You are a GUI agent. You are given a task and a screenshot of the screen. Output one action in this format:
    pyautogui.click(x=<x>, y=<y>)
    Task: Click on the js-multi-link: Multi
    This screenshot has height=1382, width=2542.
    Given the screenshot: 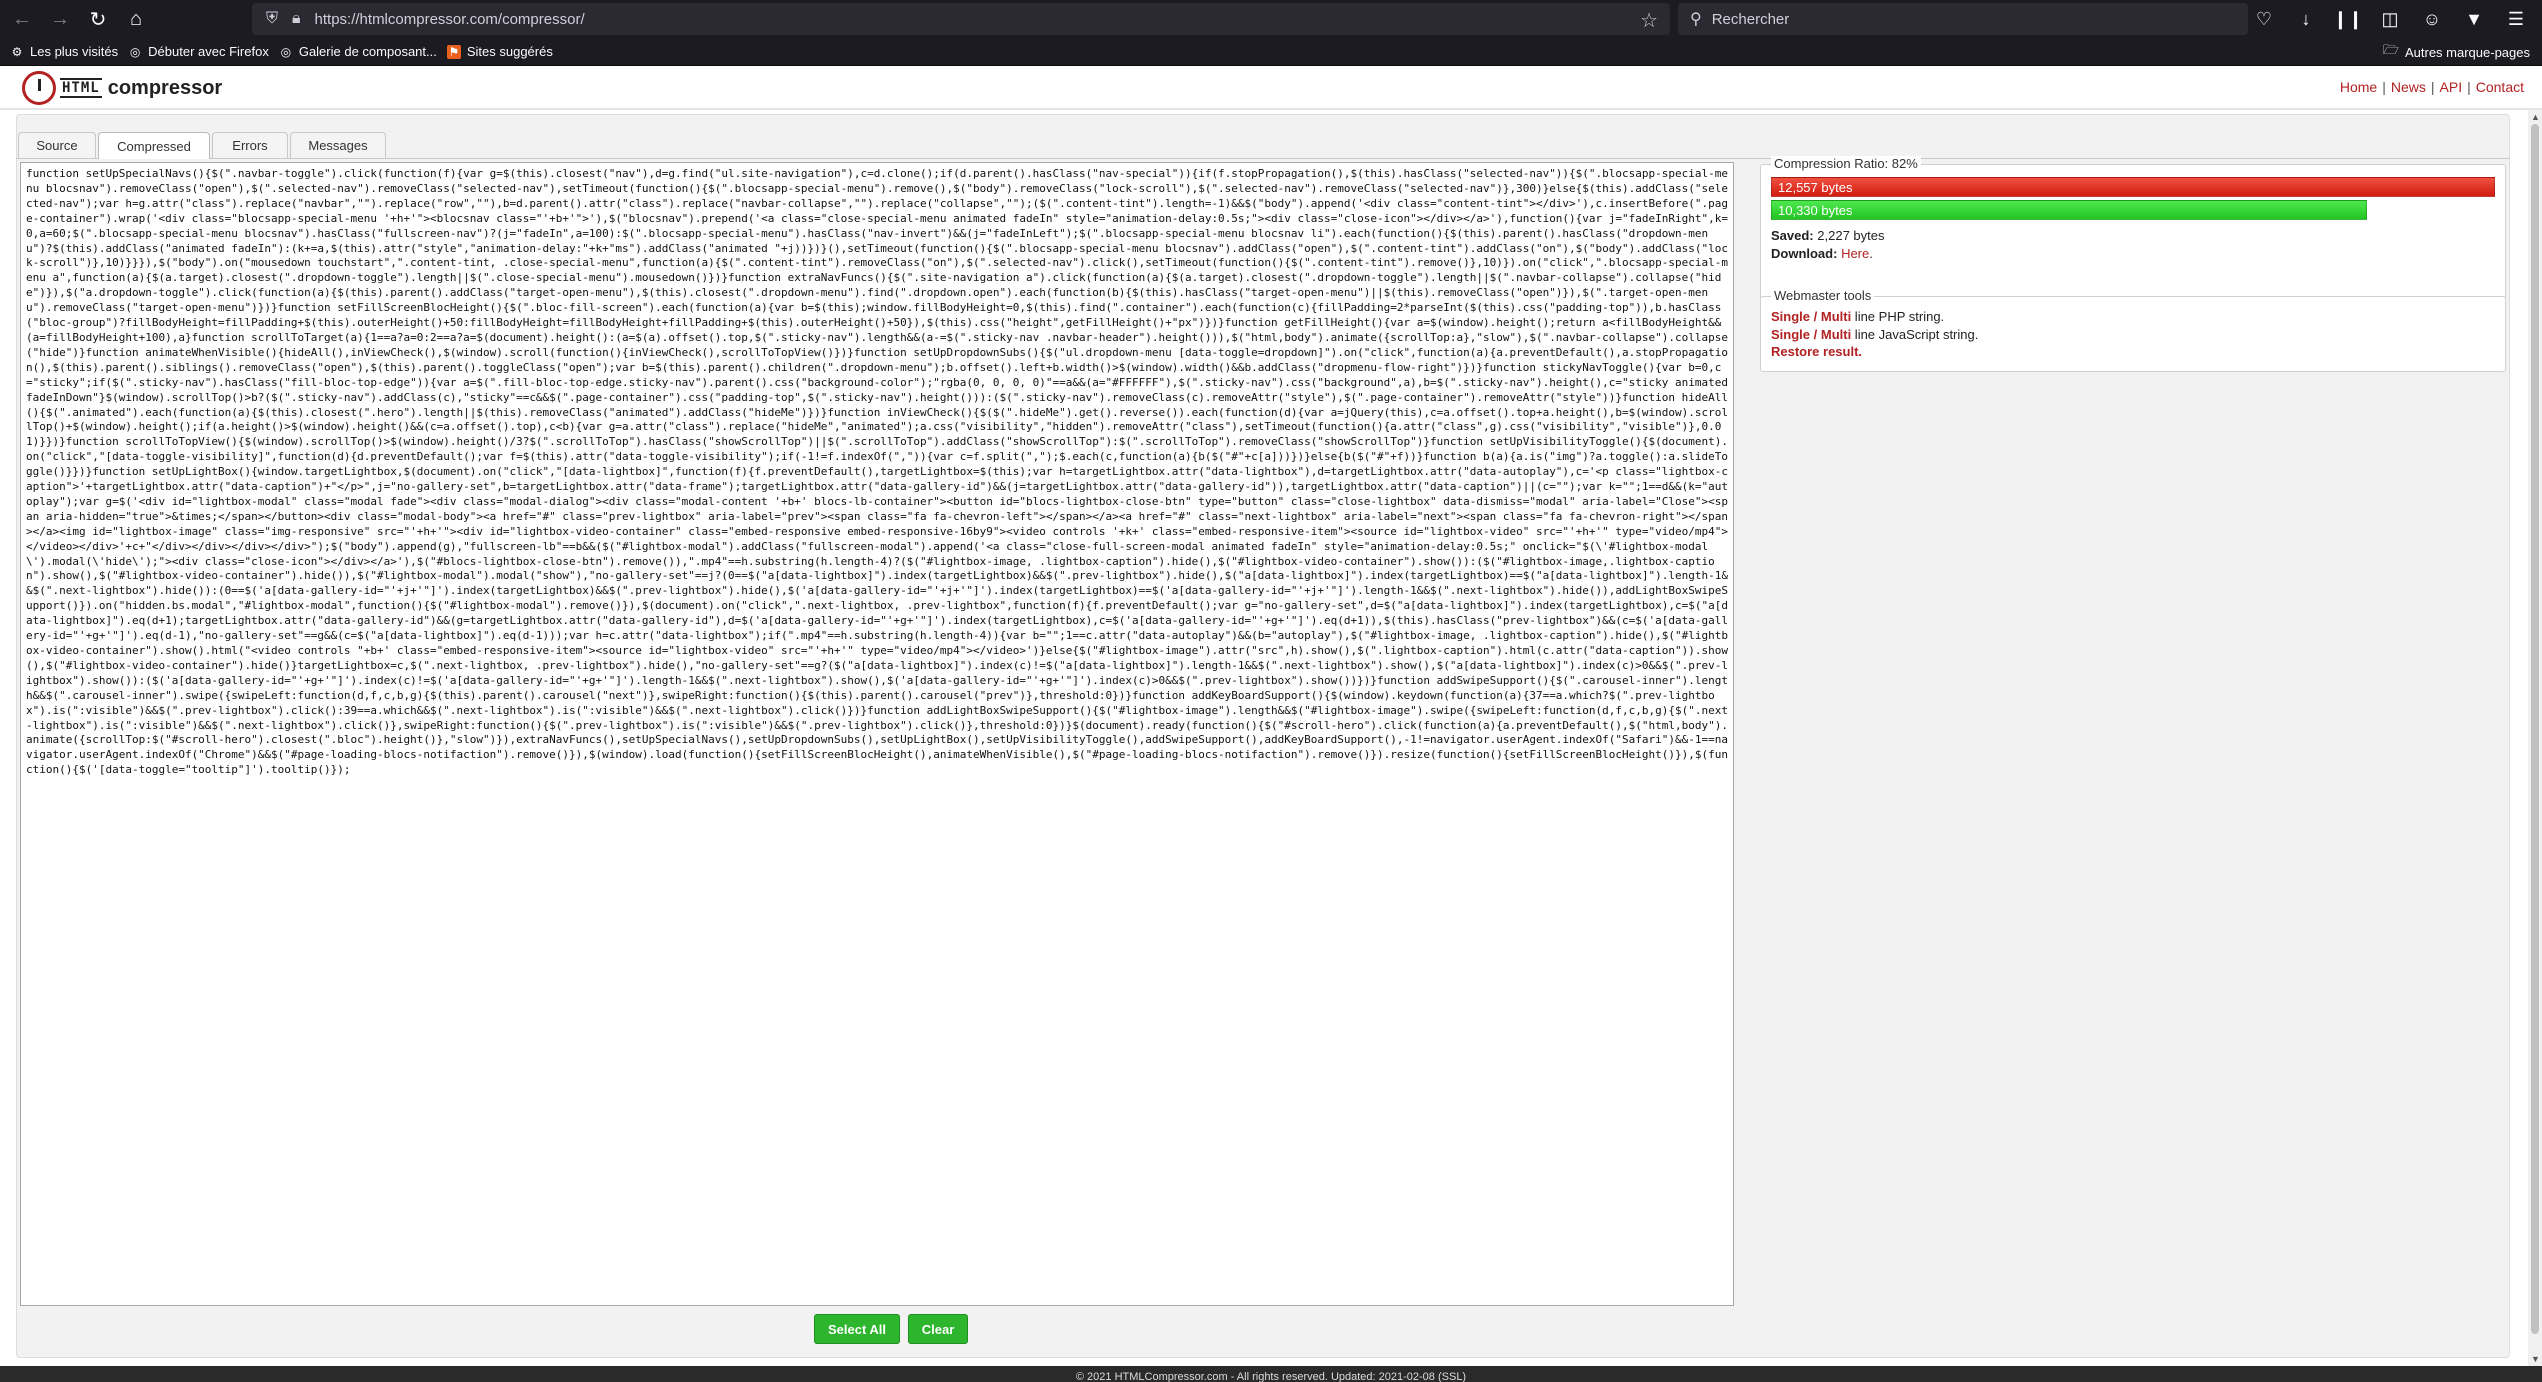 What is the action you would take?
    pyautogui.click(x=1836, y=334)
    